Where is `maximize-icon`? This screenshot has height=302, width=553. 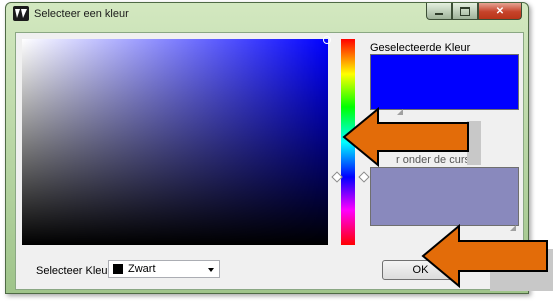
maximize-icon is located at coordinates (465, 11).